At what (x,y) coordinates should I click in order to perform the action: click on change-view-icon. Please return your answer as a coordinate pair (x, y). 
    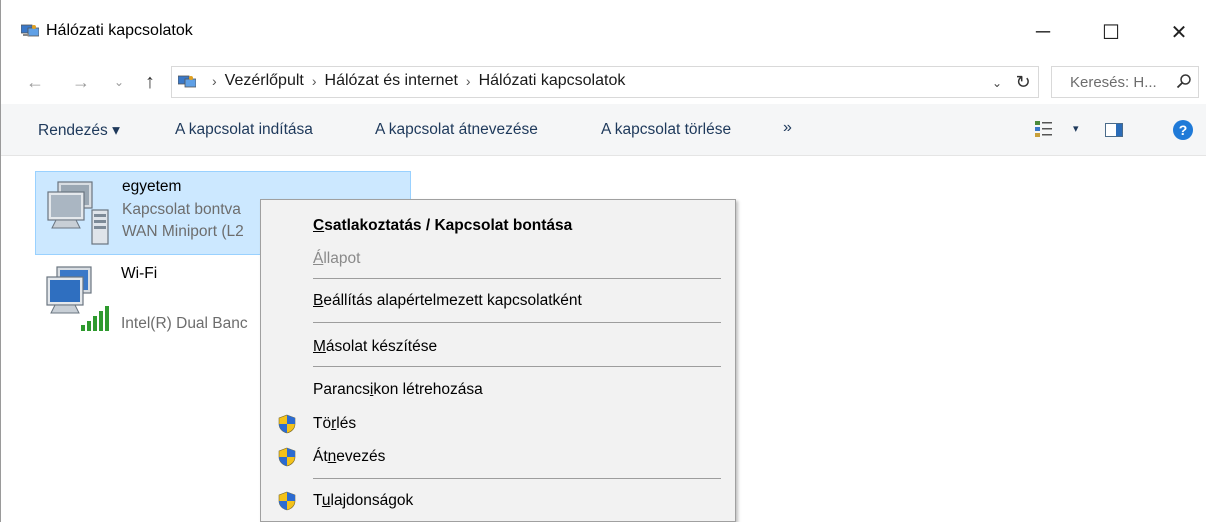
    Looking at the image, I should click on (1044, 129).